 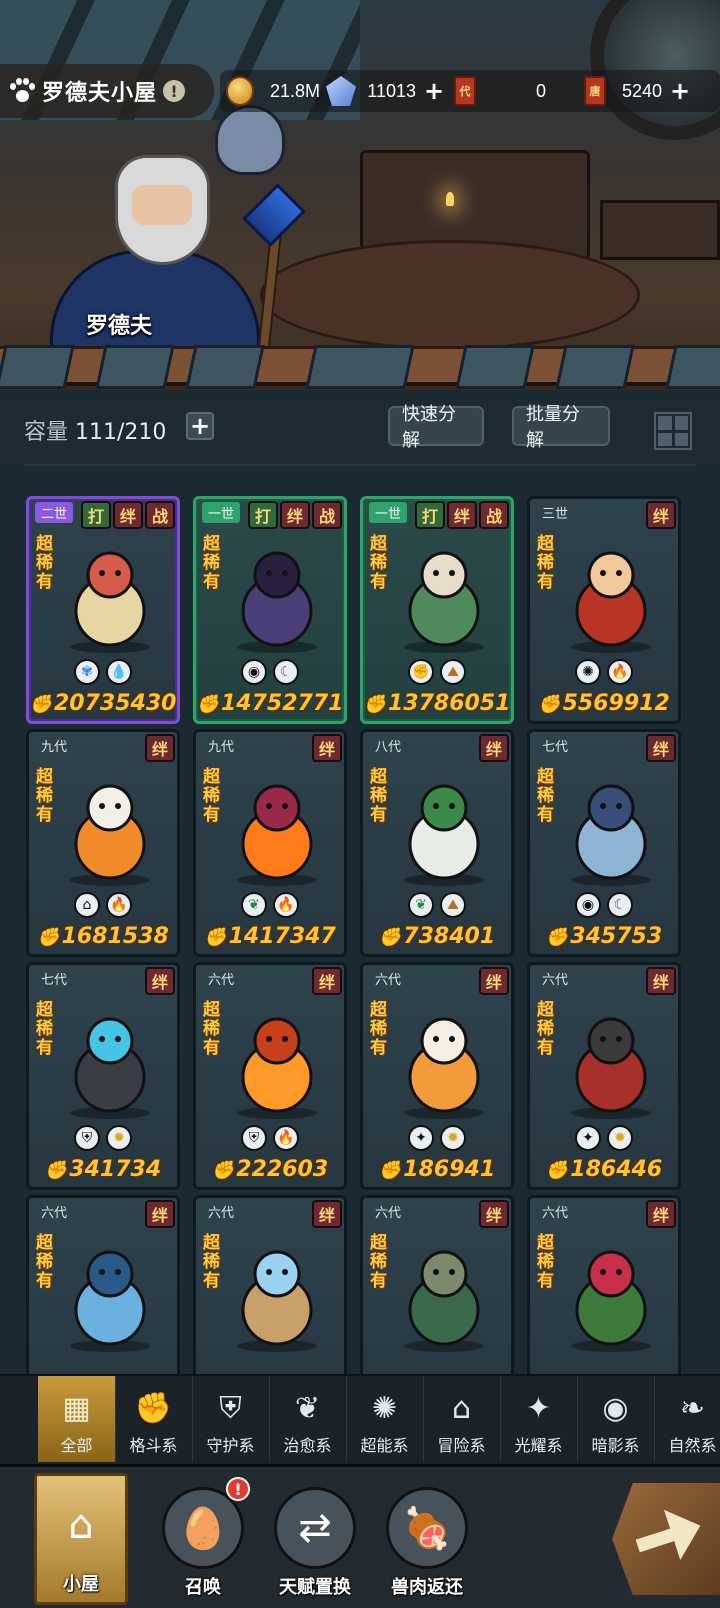 I want to click on category-bar: ▦ 全部 ✊ 格斗系 ⛨ 守护系 ❦ 治愈系 ✺ 超能系 ⌂ 冒险系 ✦ 光耀系 ◉ 暗影系 ❧ 自然系, so click(x=360, y=1419).